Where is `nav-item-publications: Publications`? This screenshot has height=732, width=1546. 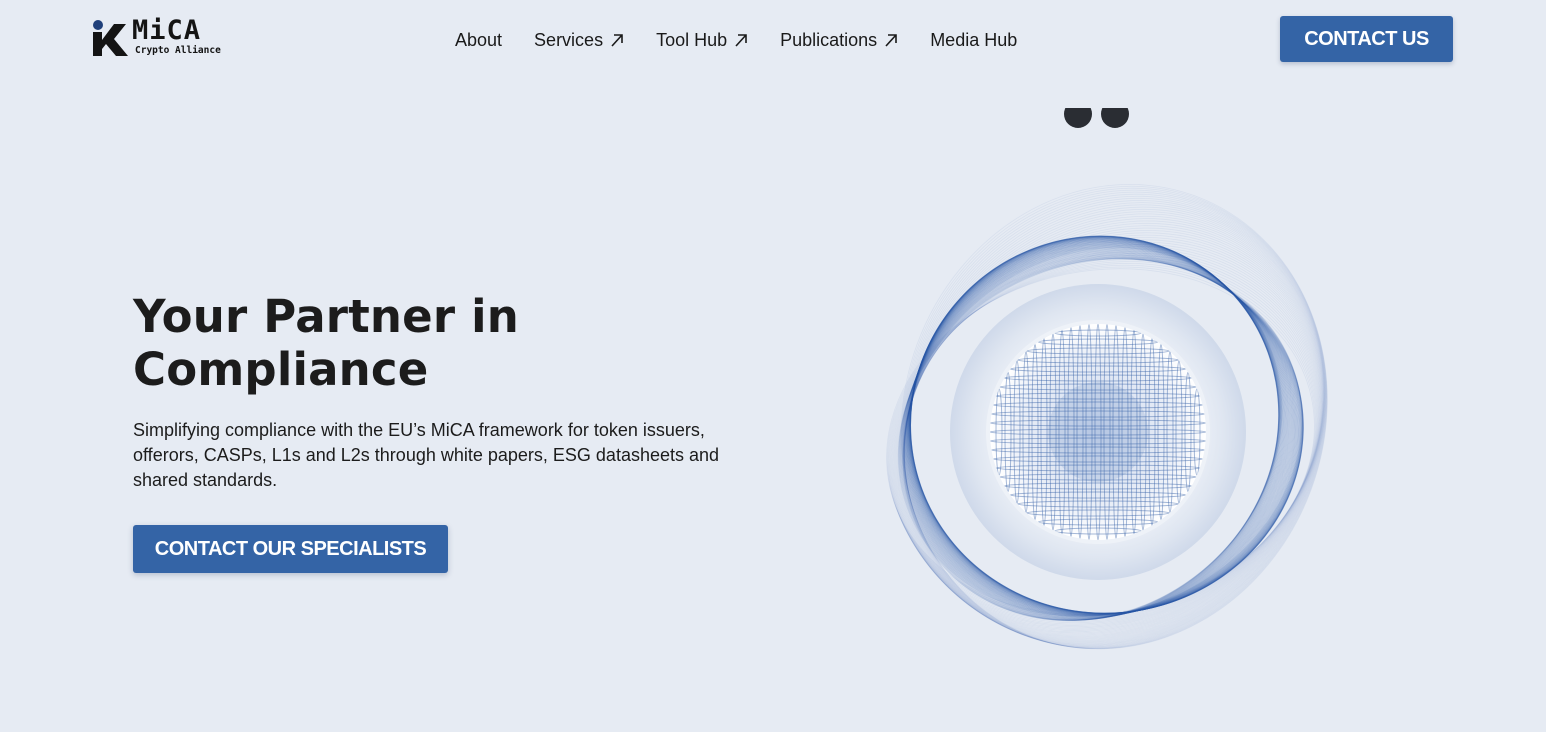 nav-item-publications: Publications is located at coordinates (839, 40).